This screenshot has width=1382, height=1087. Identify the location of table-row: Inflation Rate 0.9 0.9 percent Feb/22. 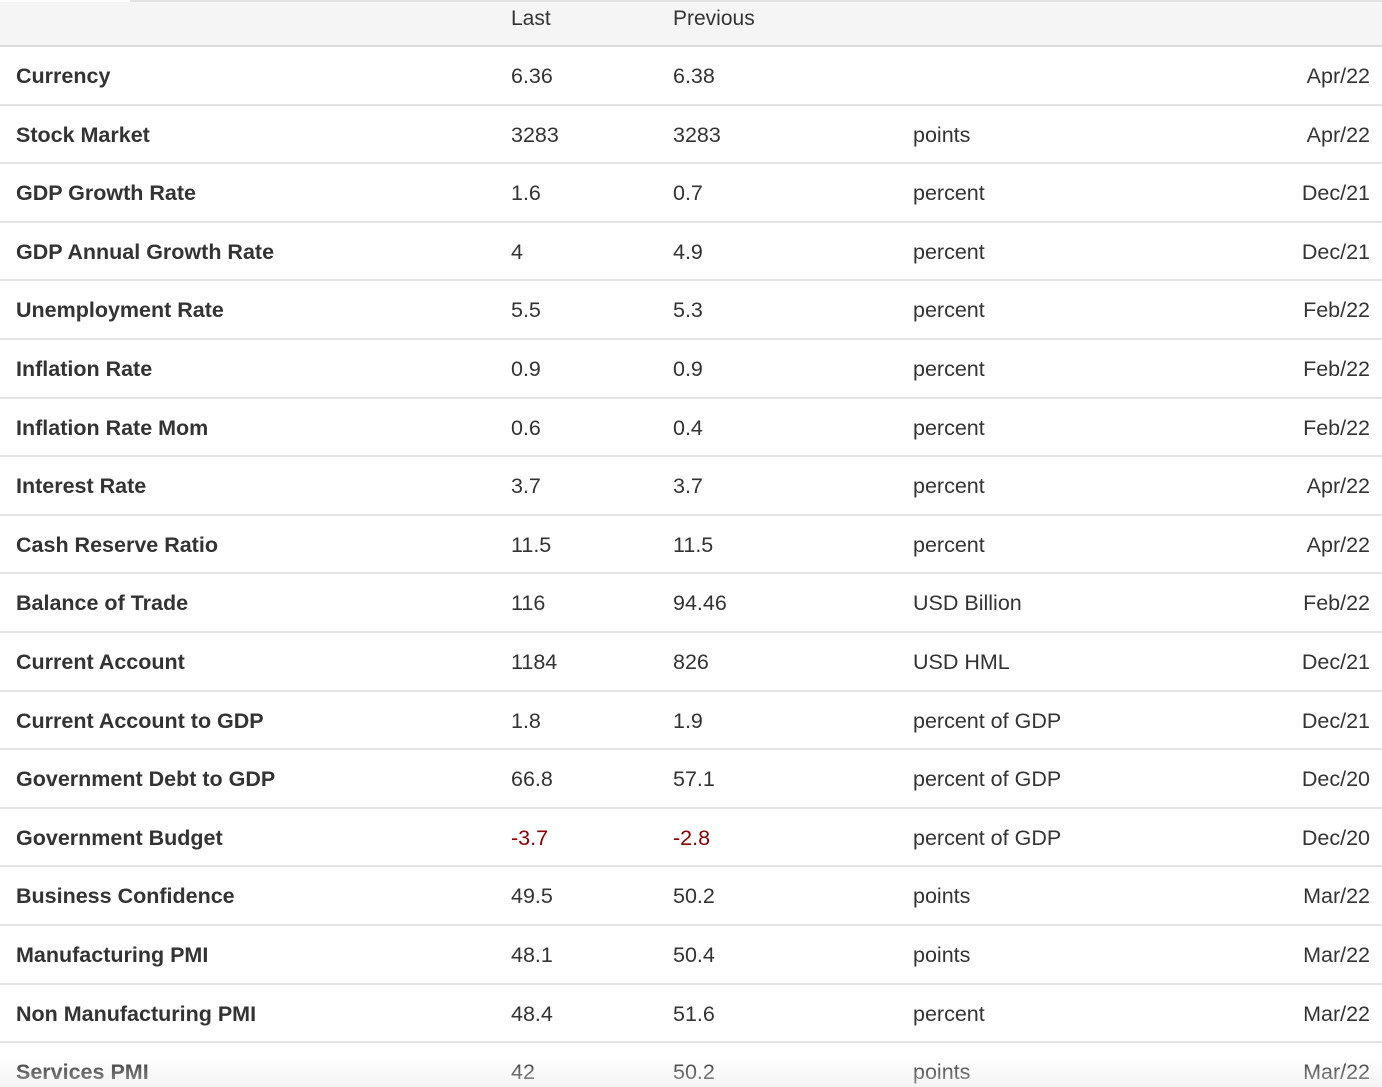
(691, 369).